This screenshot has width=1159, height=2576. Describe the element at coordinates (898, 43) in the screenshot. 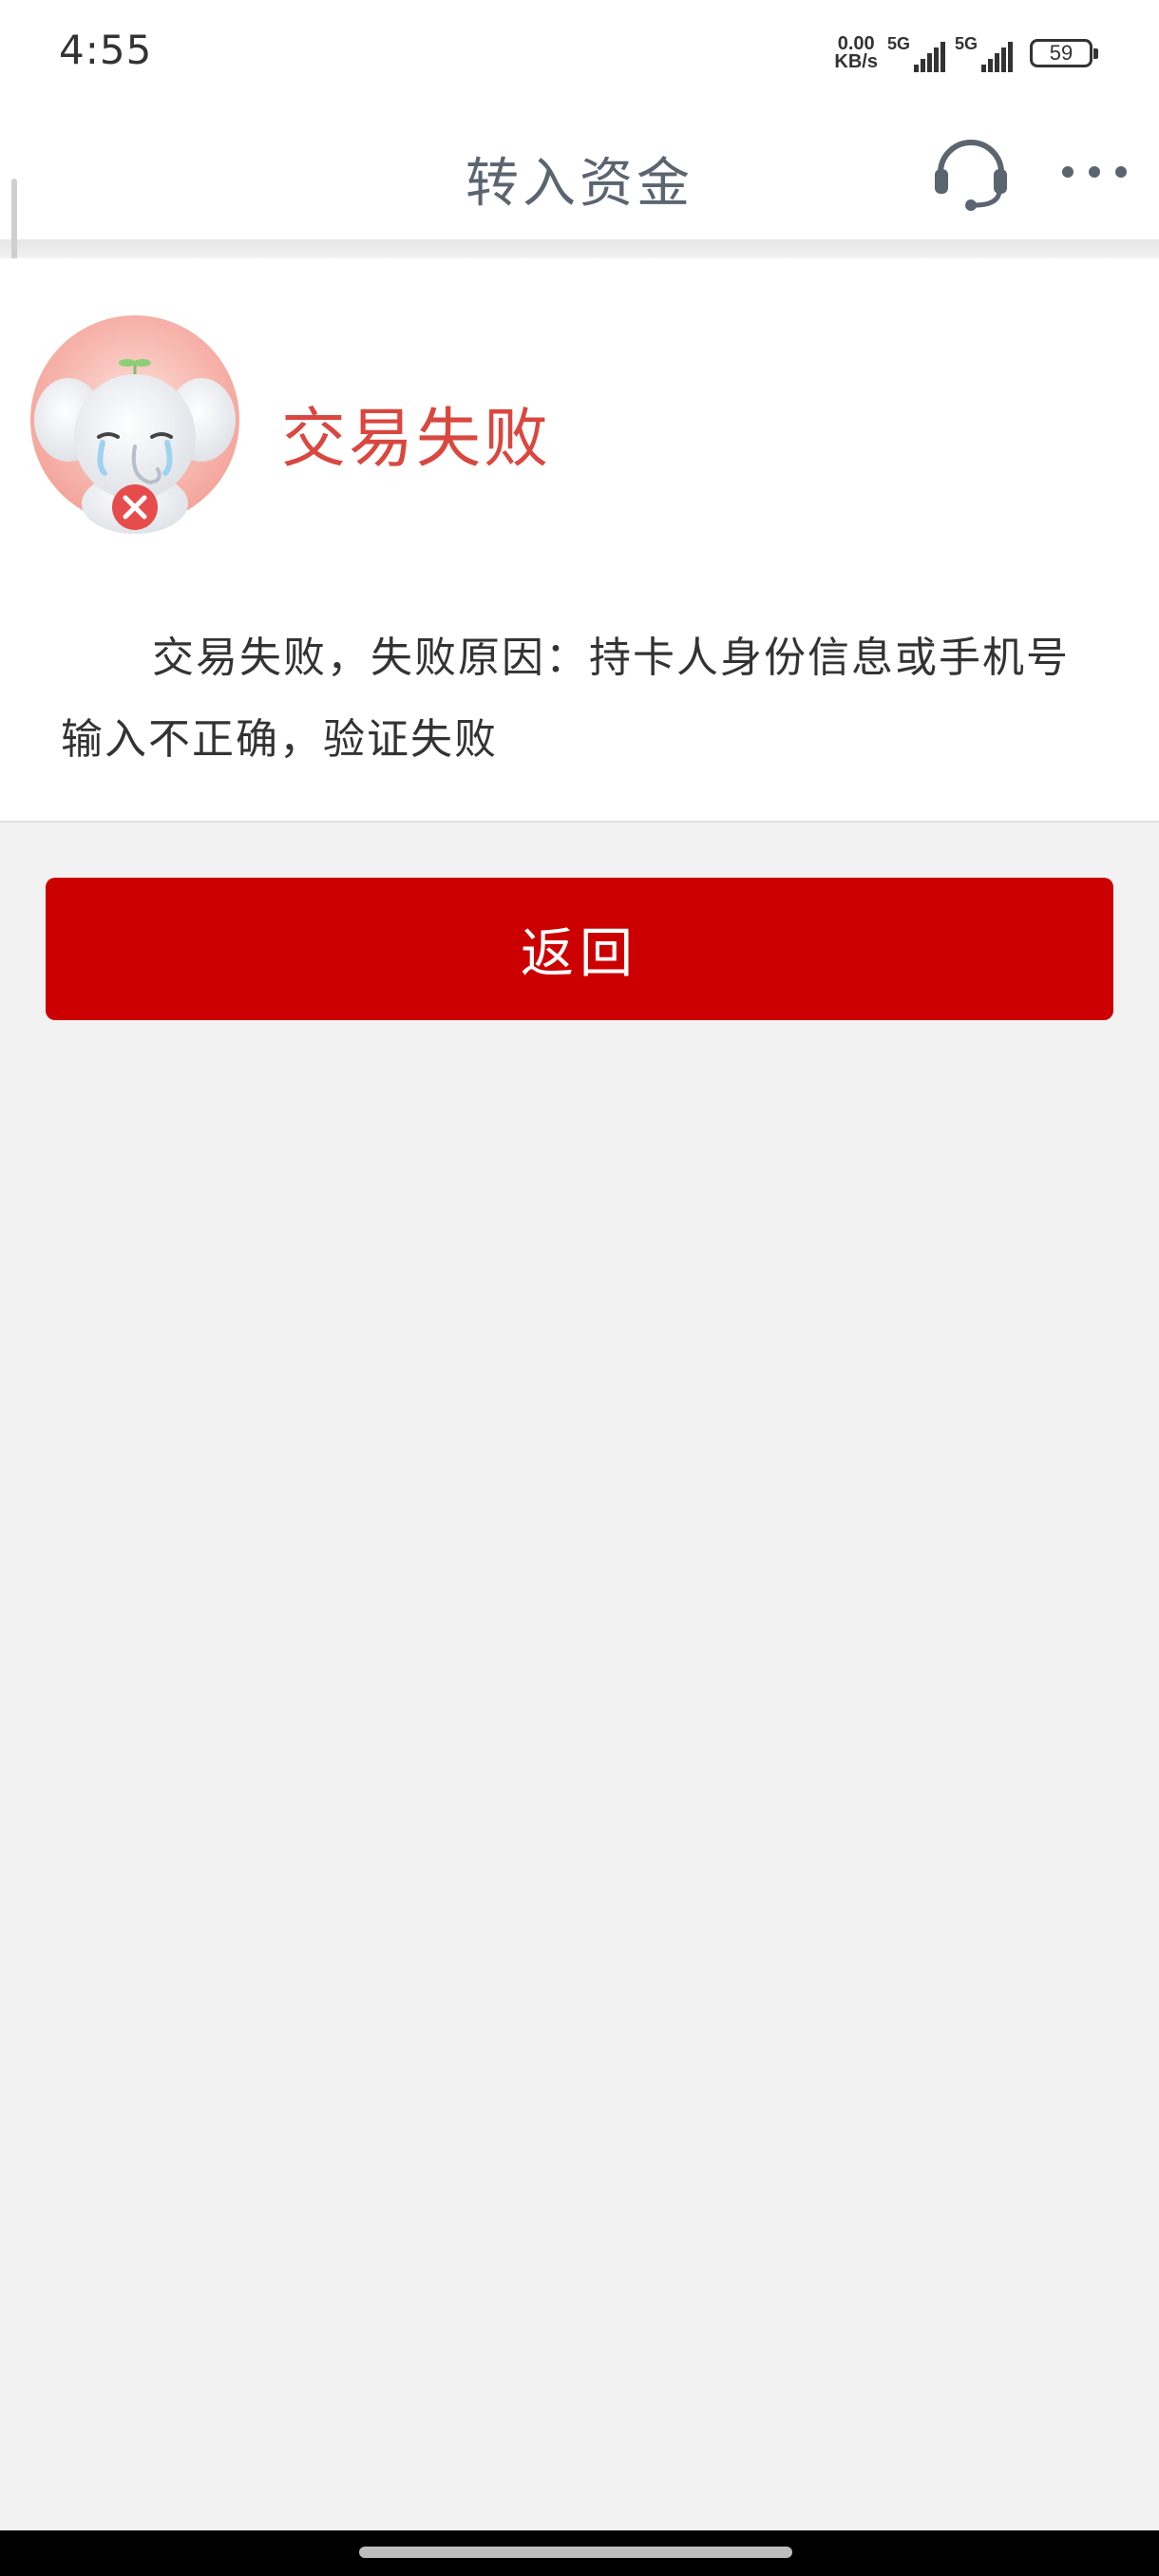

I see `sim1-network-label: 5G` at that location.